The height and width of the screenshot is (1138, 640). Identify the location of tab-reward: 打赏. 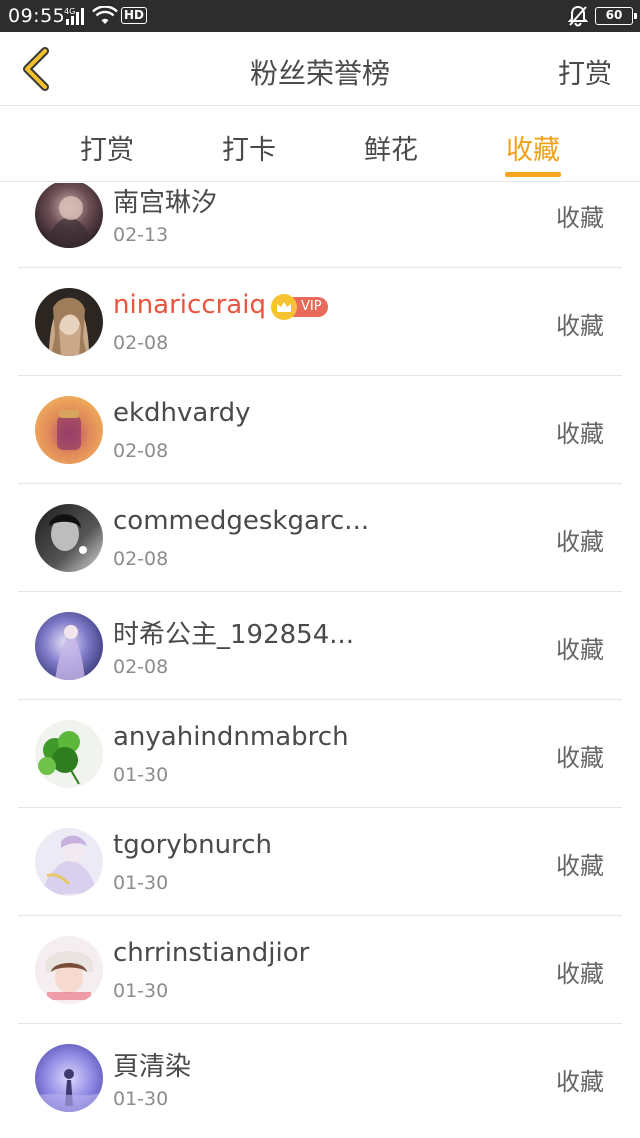
(107, 147).